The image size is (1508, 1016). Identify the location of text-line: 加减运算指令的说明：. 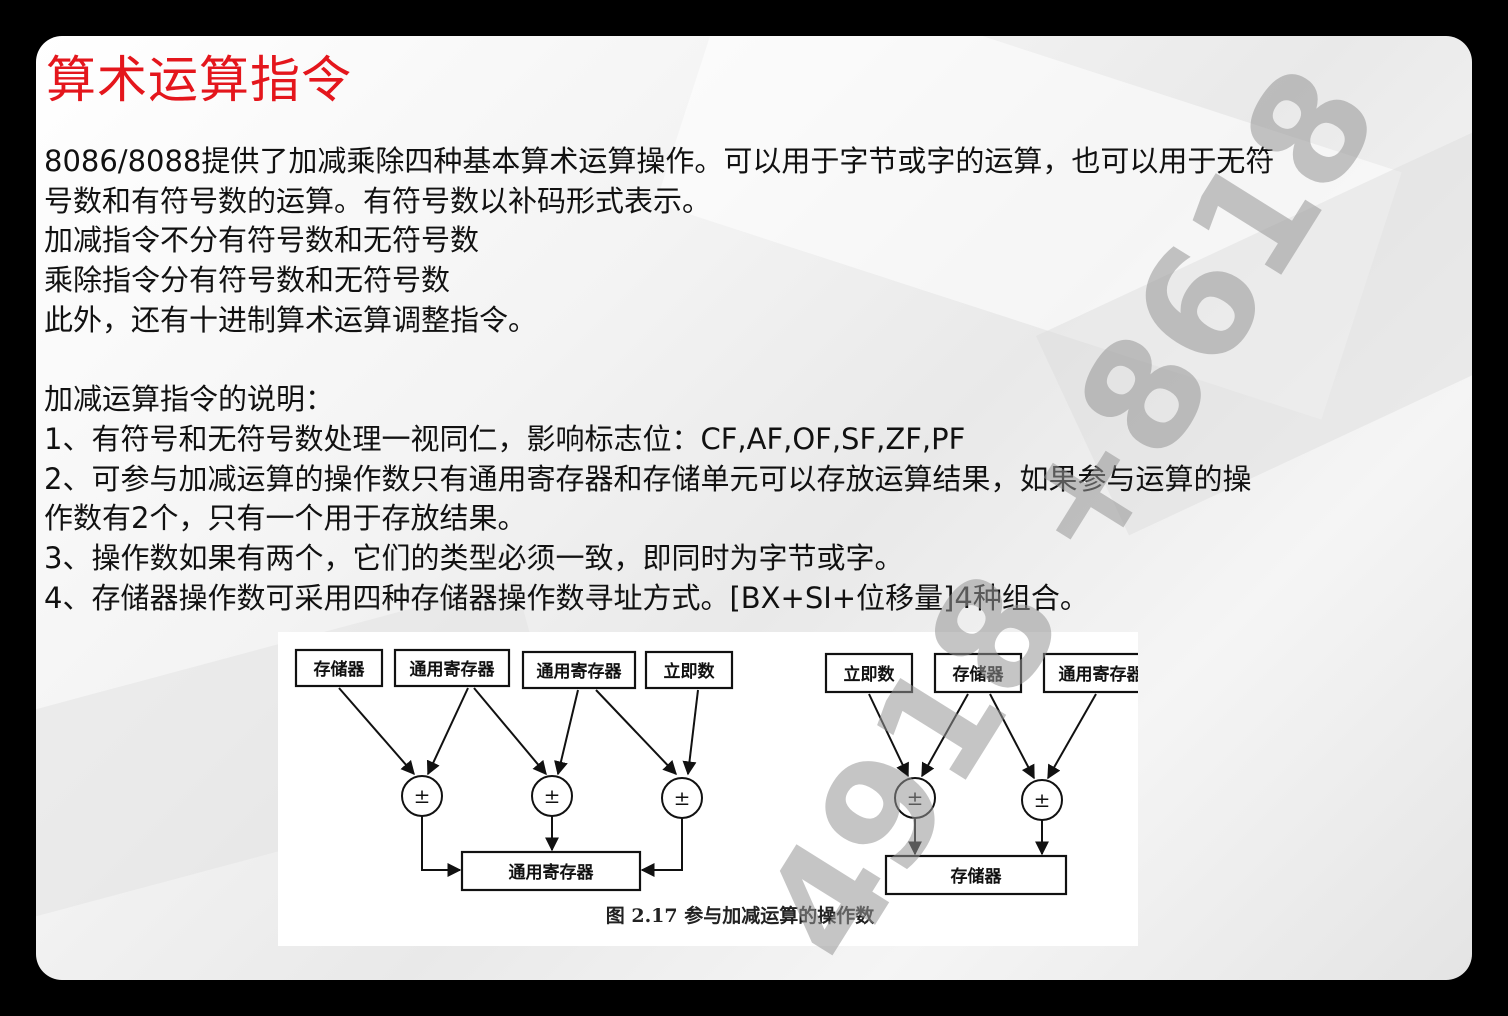
(189, 399).